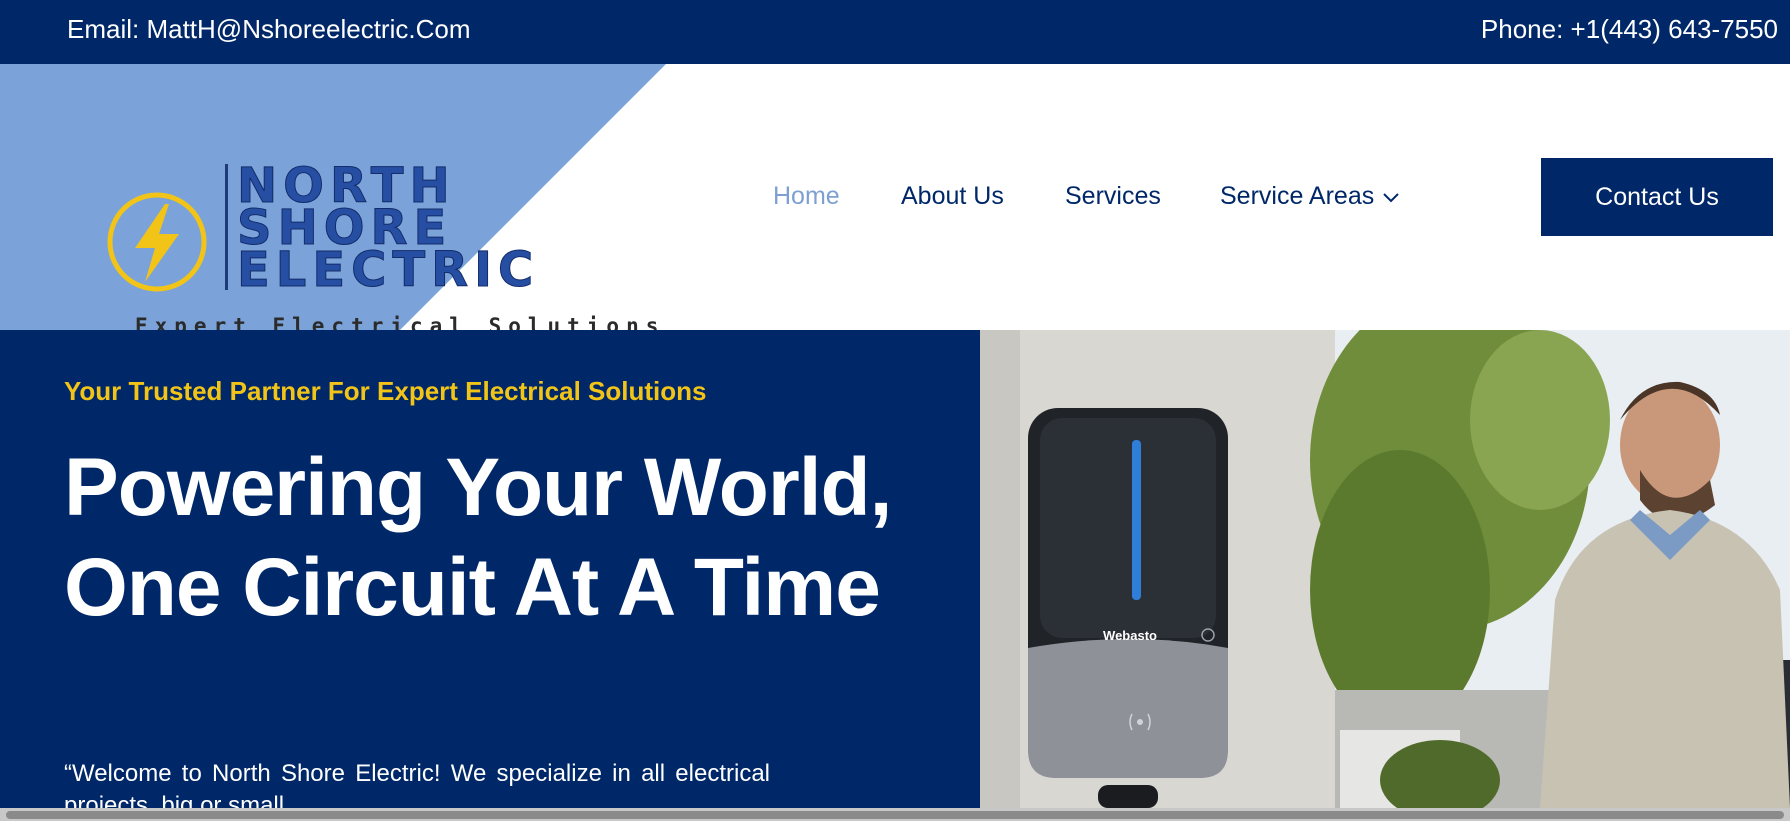  What do you see at coordinates (1113, 196) in the screenshot?
I see `nav-services: Services` at bounding box center [1113, 196].